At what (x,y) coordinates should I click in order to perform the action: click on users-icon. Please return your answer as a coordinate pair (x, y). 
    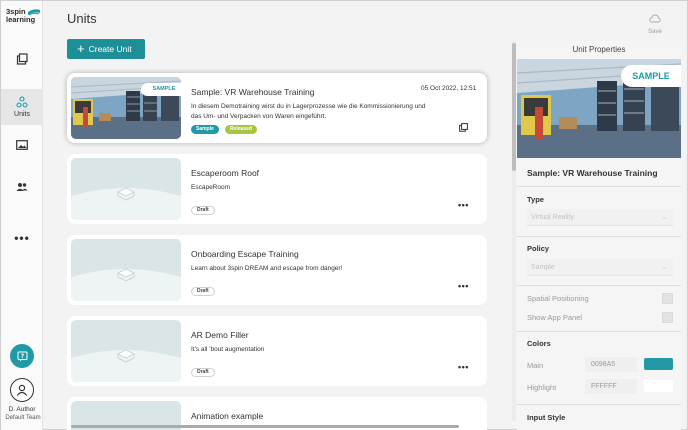
    Looking at the image, I should click on (22, 187).